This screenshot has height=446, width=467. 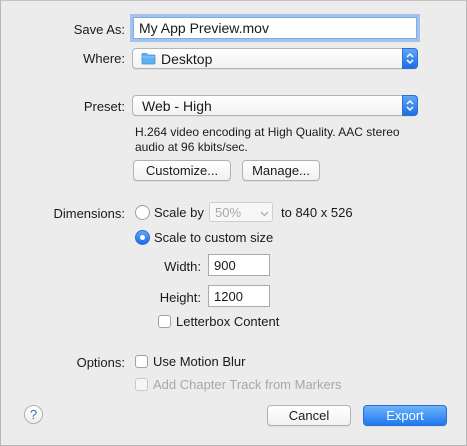 I want to click on chevron-down-icon, so click(x=264, y=214).